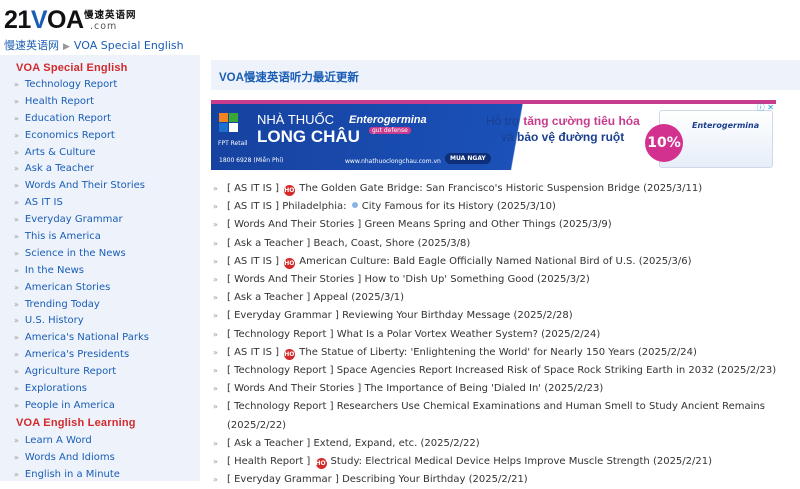 The image size is (800, 489). I want to click on sidebar-item-link: This is America, so click(63, 236).